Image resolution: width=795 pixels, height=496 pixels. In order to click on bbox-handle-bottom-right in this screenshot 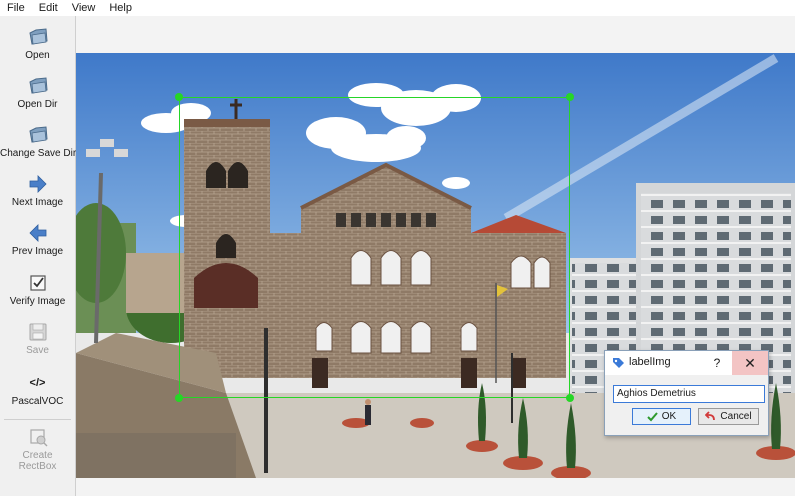, I will do `click(570, 398)`.